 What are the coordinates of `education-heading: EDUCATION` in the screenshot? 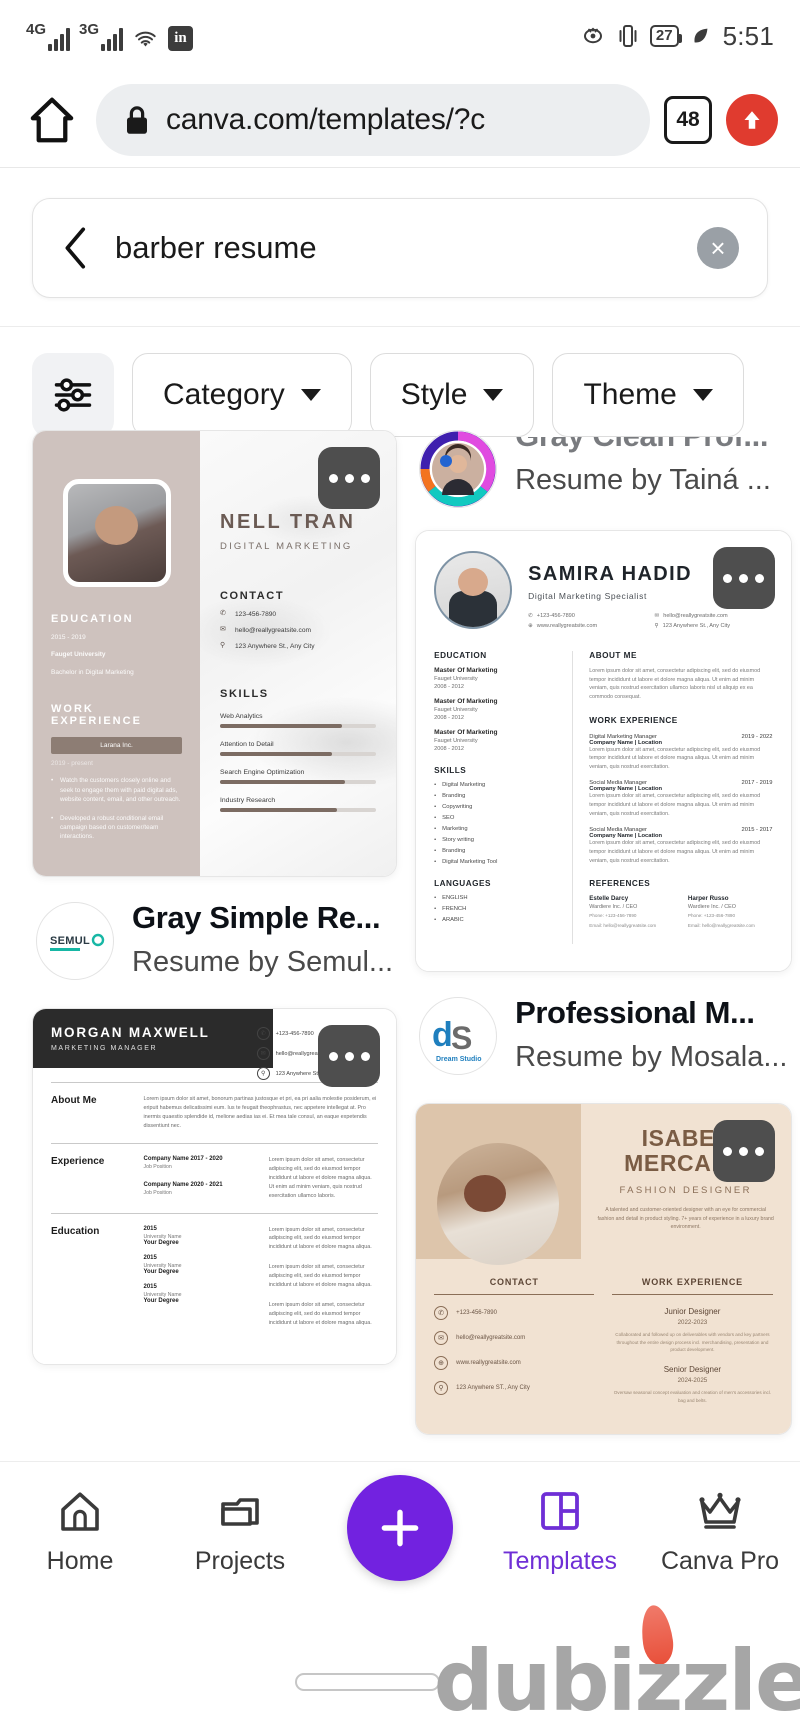 It's located at (460, 655).